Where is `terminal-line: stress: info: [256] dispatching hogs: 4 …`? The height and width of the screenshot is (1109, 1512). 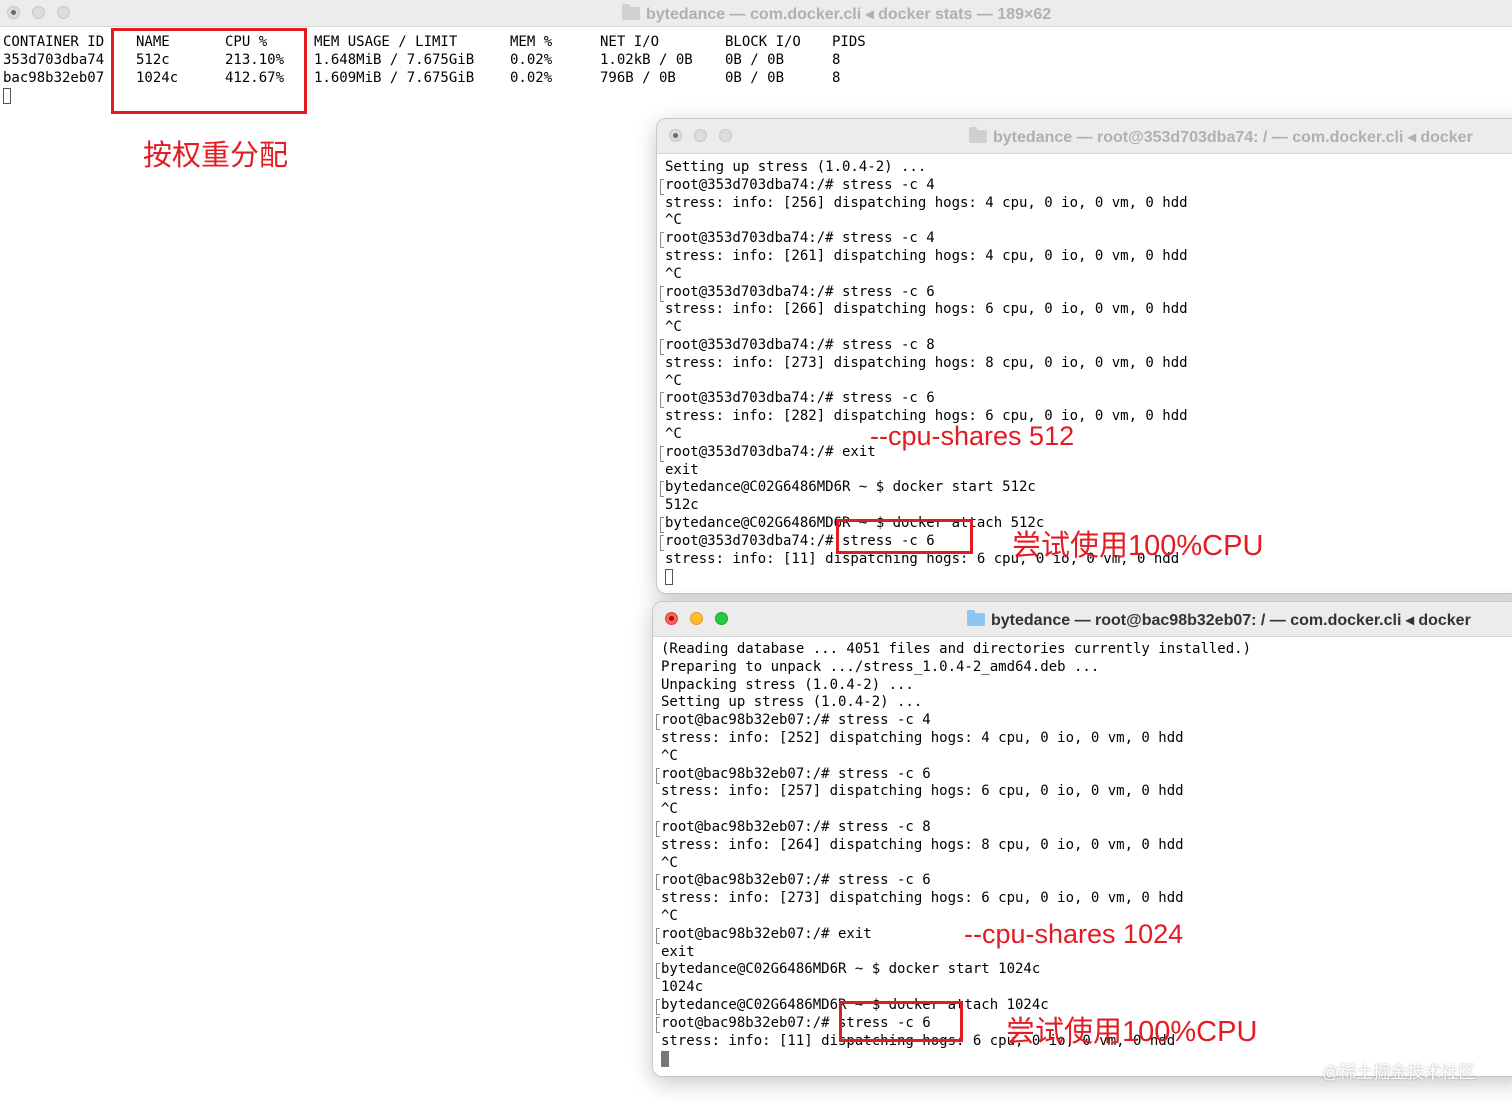
terminal-line: stress: info: [256] dispatching hogs: 4 … is located at coordinates (926, 202).